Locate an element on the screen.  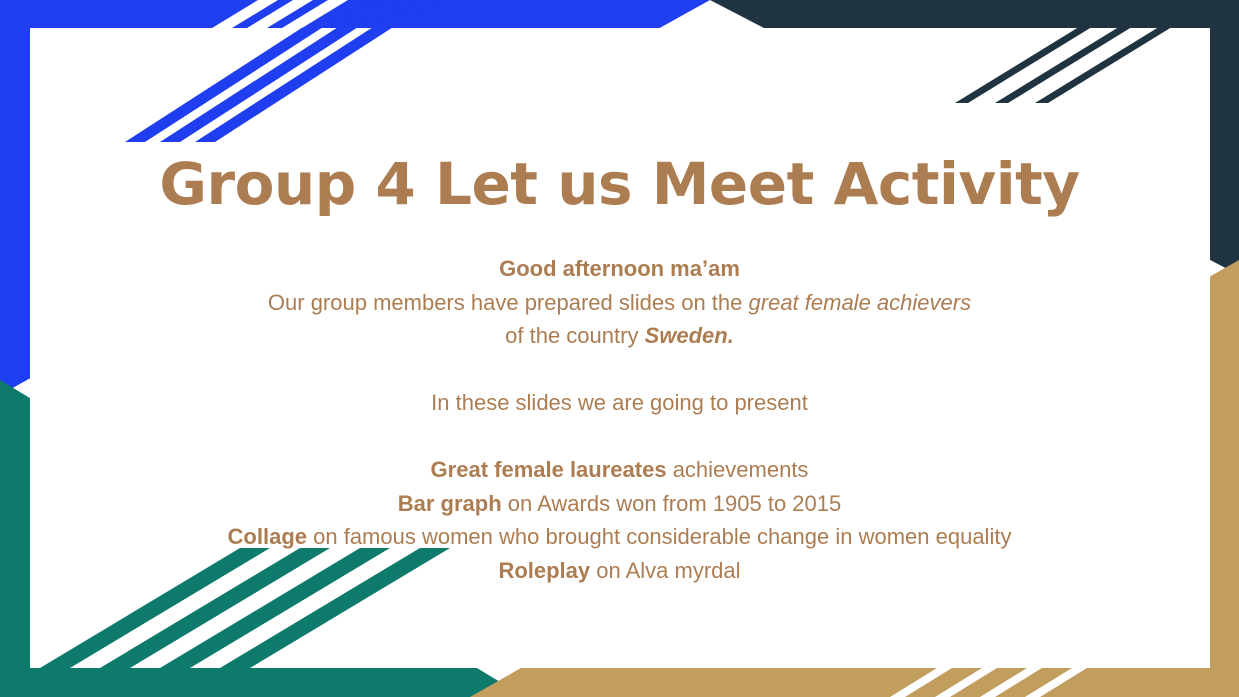
country-line: of the country Sweden. is located at coordinates (619, 336).